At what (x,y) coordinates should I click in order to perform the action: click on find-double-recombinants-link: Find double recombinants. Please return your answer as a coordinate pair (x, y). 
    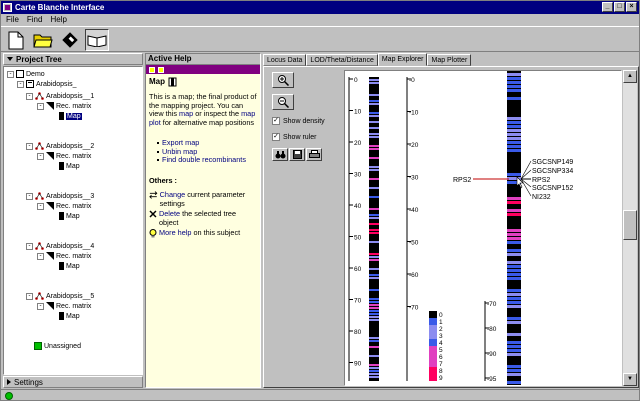
    Looking at the image, I should click on (207, 160).